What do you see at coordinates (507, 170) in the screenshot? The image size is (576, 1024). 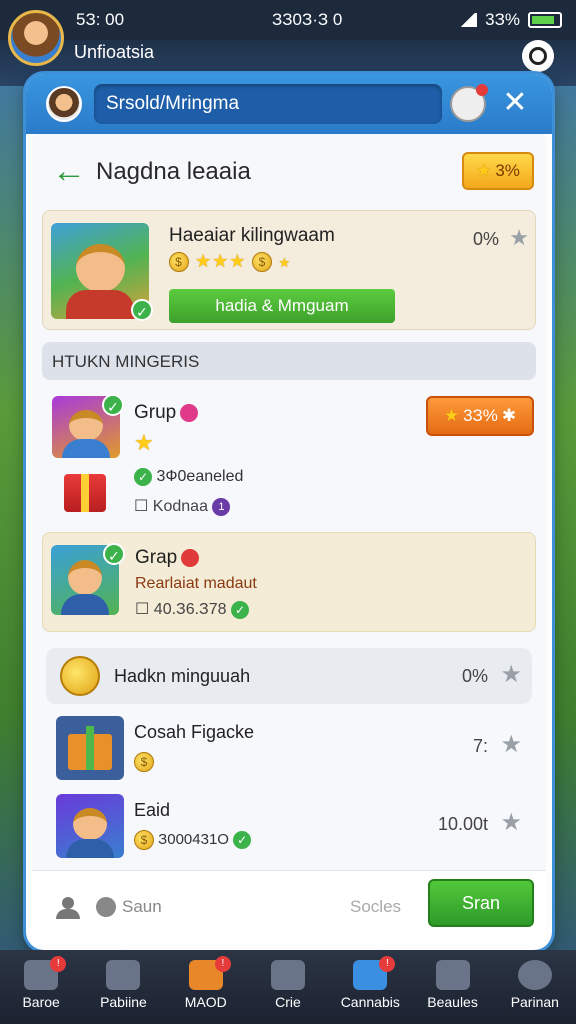 I see `star-percent-value: 3%` at bounding box center [507, 170].